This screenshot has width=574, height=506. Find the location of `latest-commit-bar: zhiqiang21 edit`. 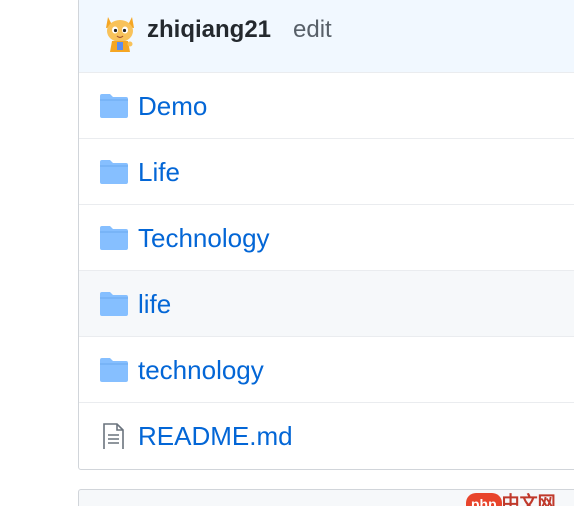

latest-commit-bar: zhiqiang21 edit is located at coordinates (326, 36).